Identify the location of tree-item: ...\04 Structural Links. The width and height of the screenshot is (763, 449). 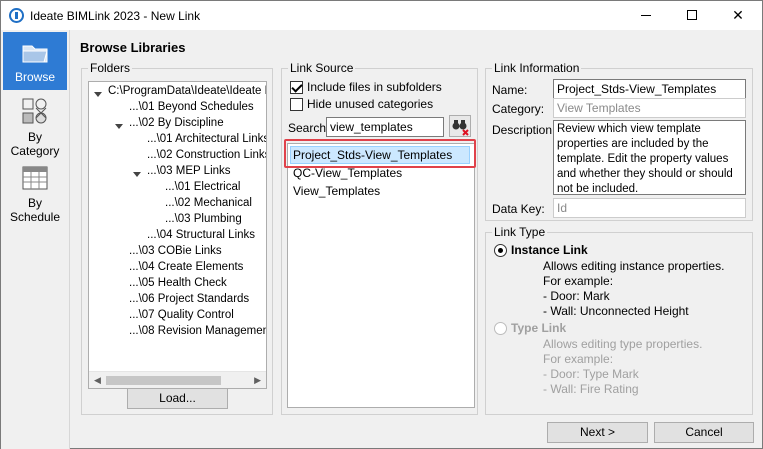
(201, 235).